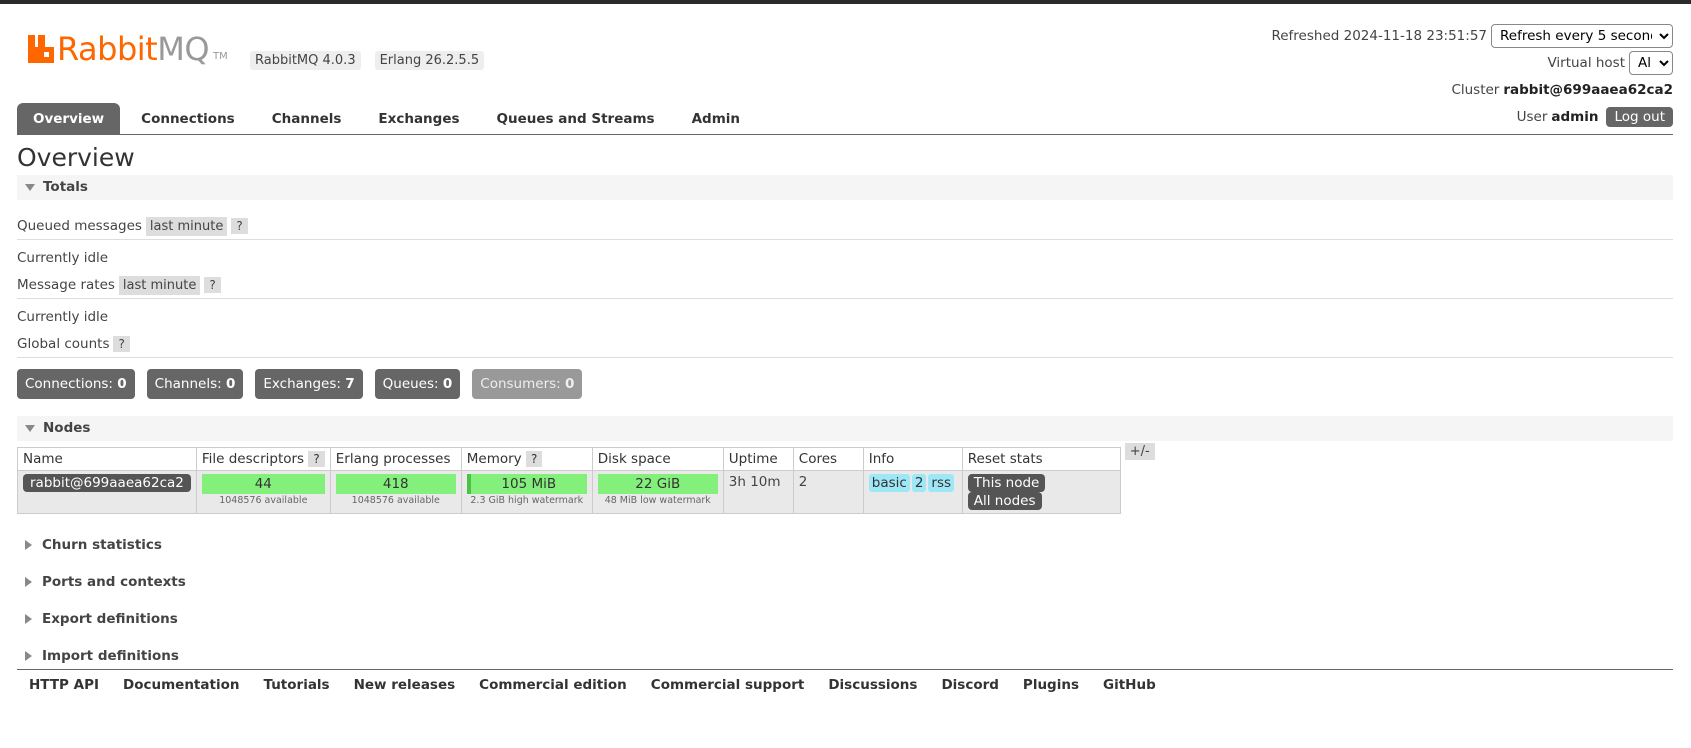 The image size is (1691, 748). Describe the element at coordinates (845, 285) in the screenshot. I see `message-rates-header: Message rates last minute ?` at that location.